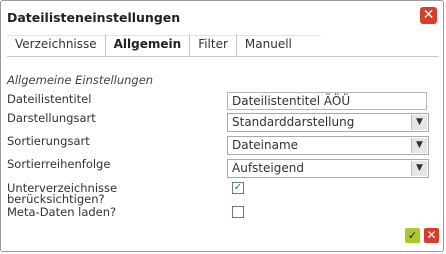  Describe the element at coordinates (328, 168) in the screenshot. I see `sort-order-select: Aufsteigend ▼` at that location.